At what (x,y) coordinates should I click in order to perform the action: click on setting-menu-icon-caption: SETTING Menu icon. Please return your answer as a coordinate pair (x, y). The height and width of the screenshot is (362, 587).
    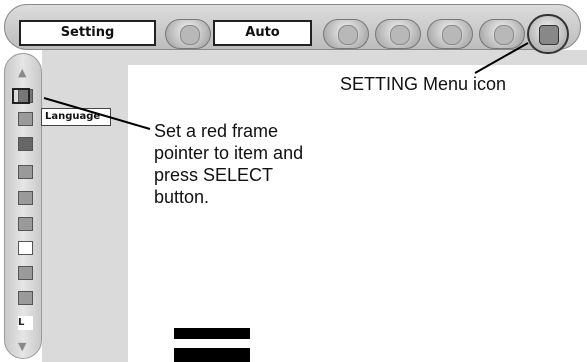
    Looking at the image, I should click on (423, 84).